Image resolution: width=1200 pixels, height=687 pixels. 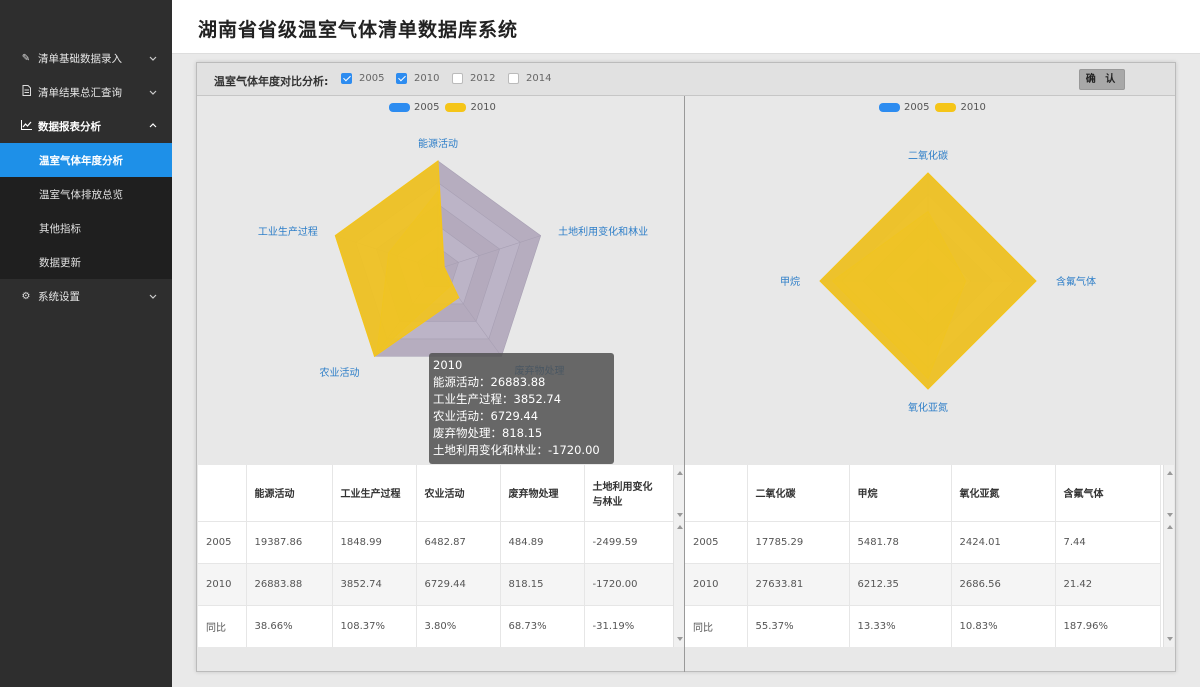 What do you see at coordinates (289, 493) in the screenshot?
I see `column-header: 能源活动` at bounding box center [289, 493].